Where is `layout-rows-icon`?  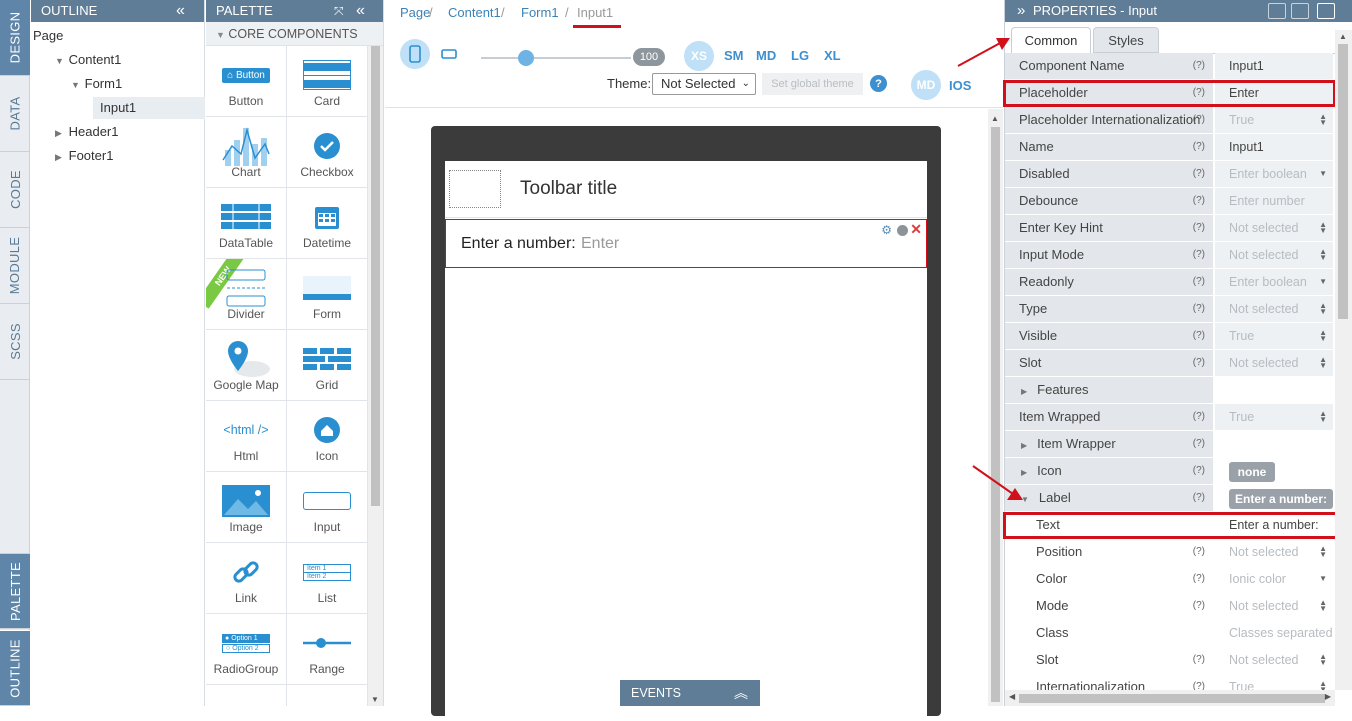 layout-rows-icon is located at coordinates (1277, 11).